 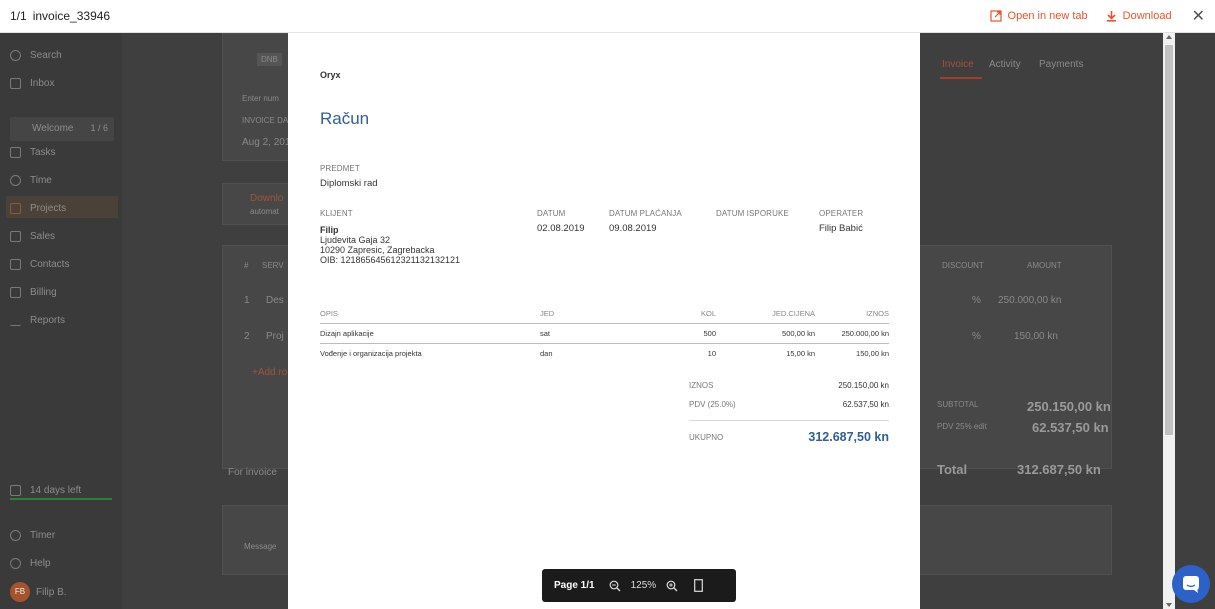 I want to click on message-input: Message, so click(x=260, y=546).